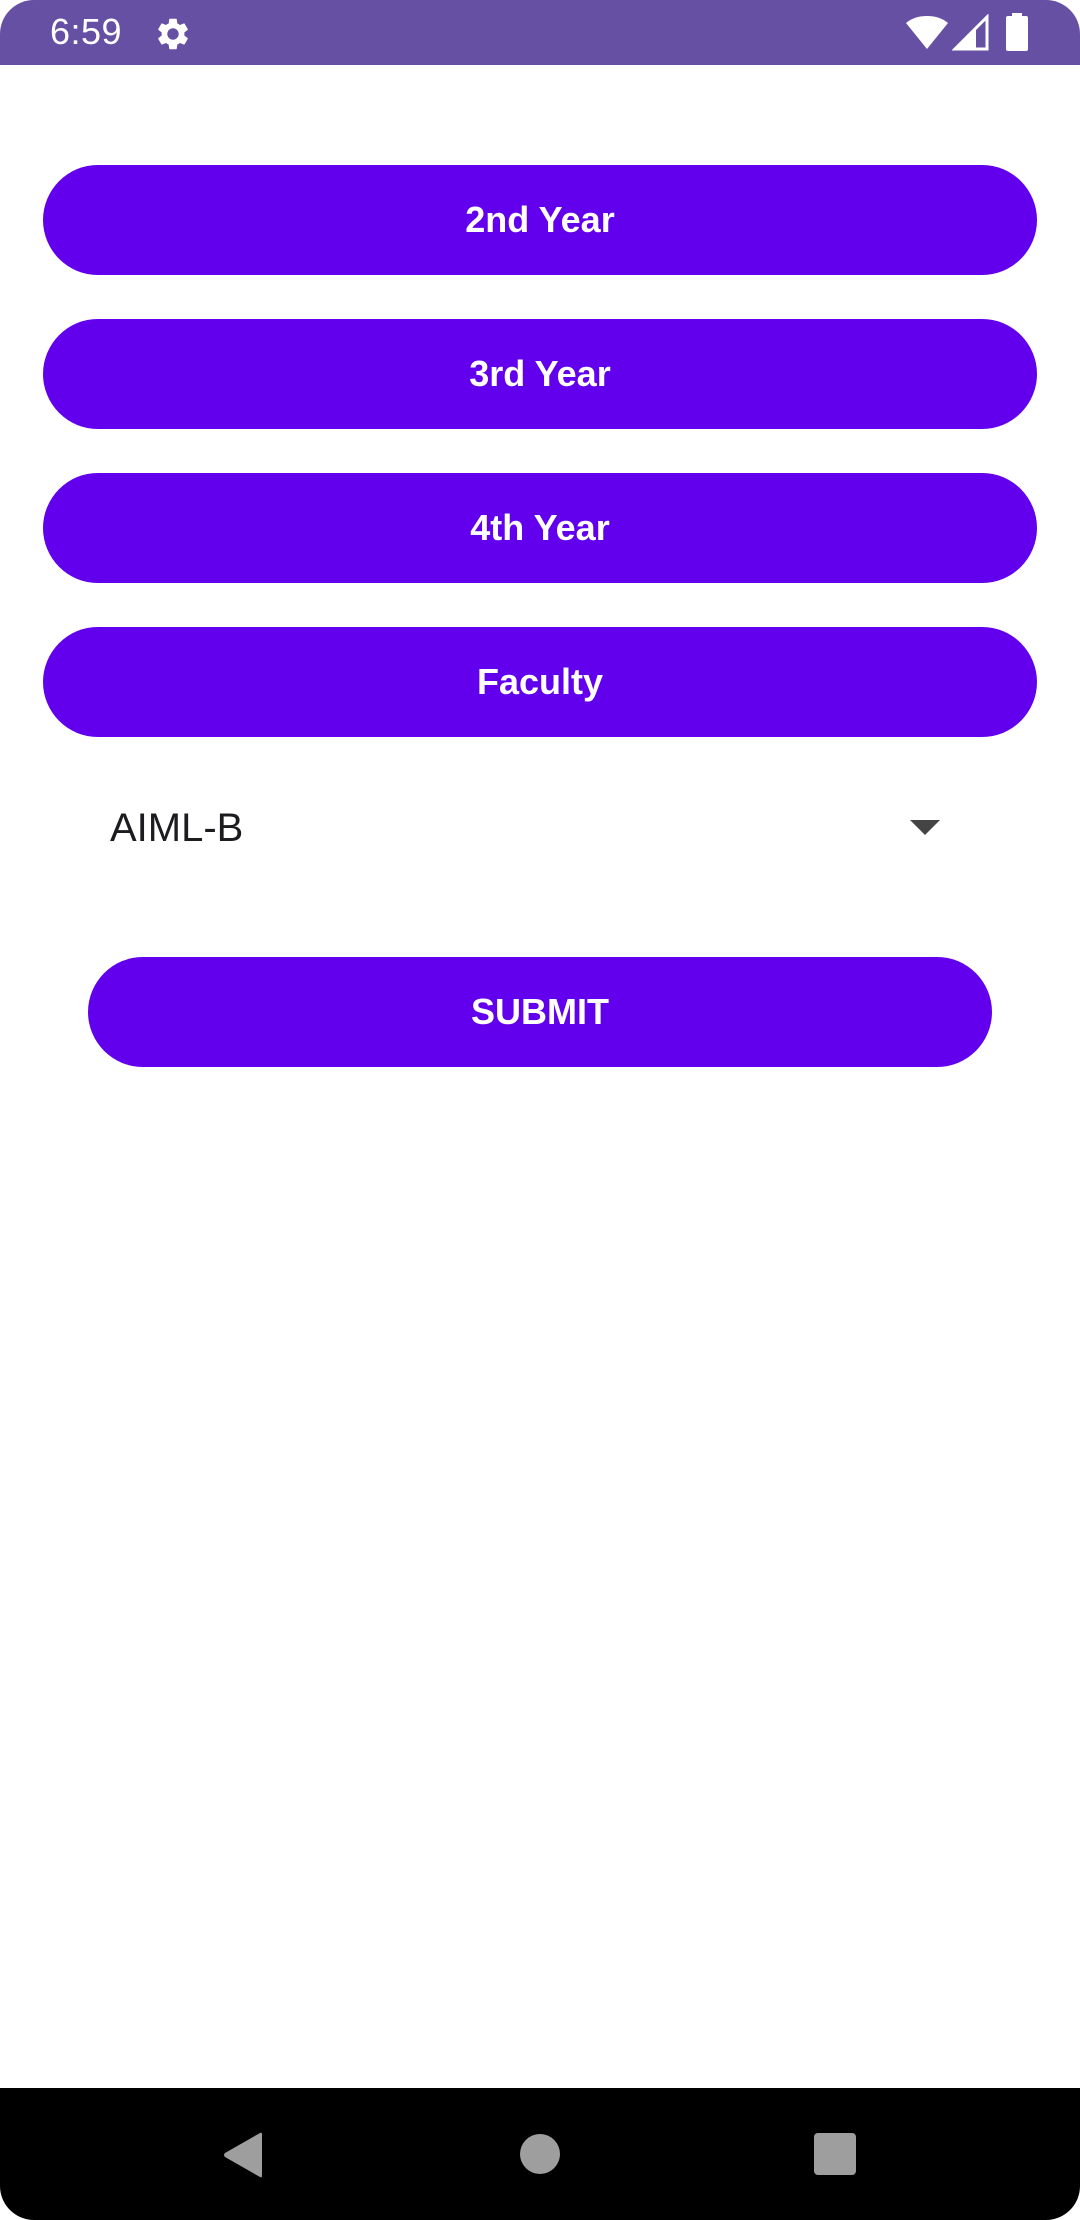  I want to click on fourth-year-button: 4th Year, so click(540, 528).